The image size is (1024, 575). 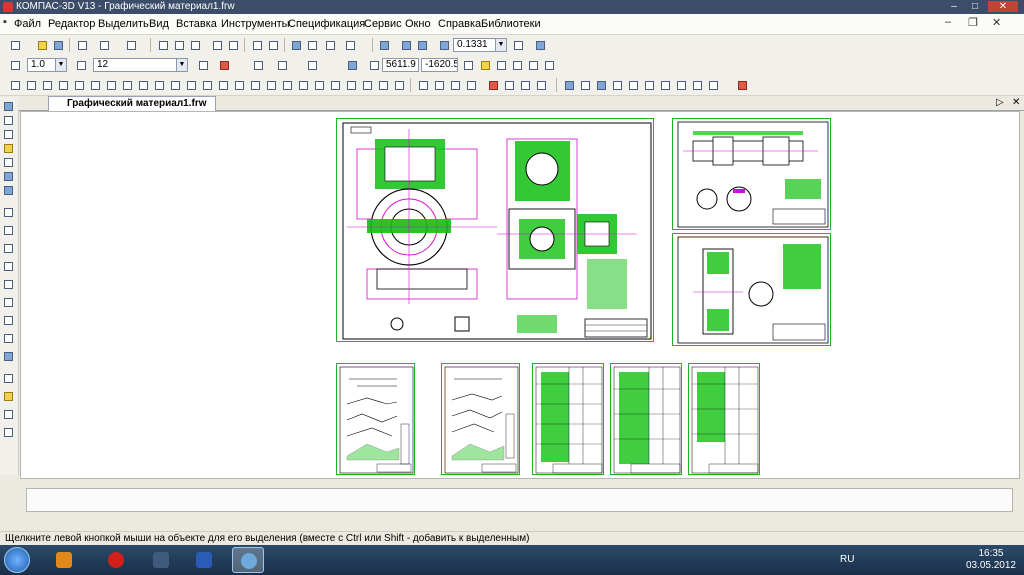 I want to click on tool-edit, so click(x=9, y=149).